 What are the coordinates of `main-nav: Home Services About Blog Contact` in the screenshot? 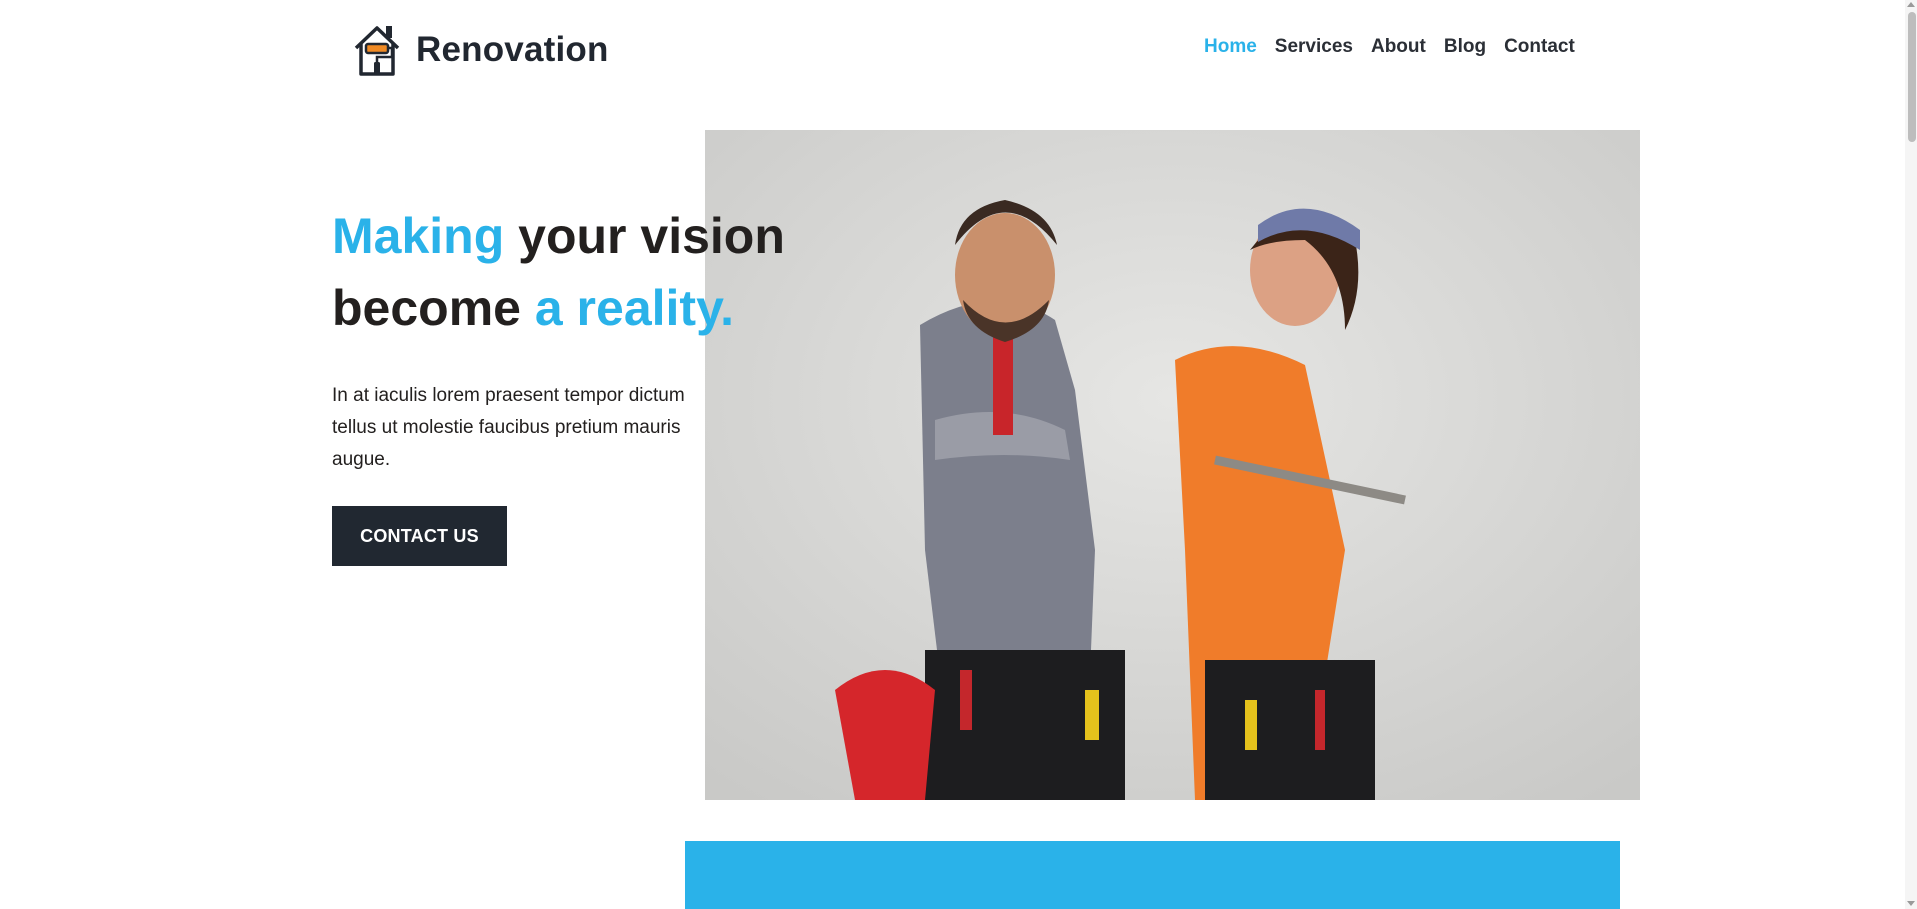 It's located at (1389, 47).